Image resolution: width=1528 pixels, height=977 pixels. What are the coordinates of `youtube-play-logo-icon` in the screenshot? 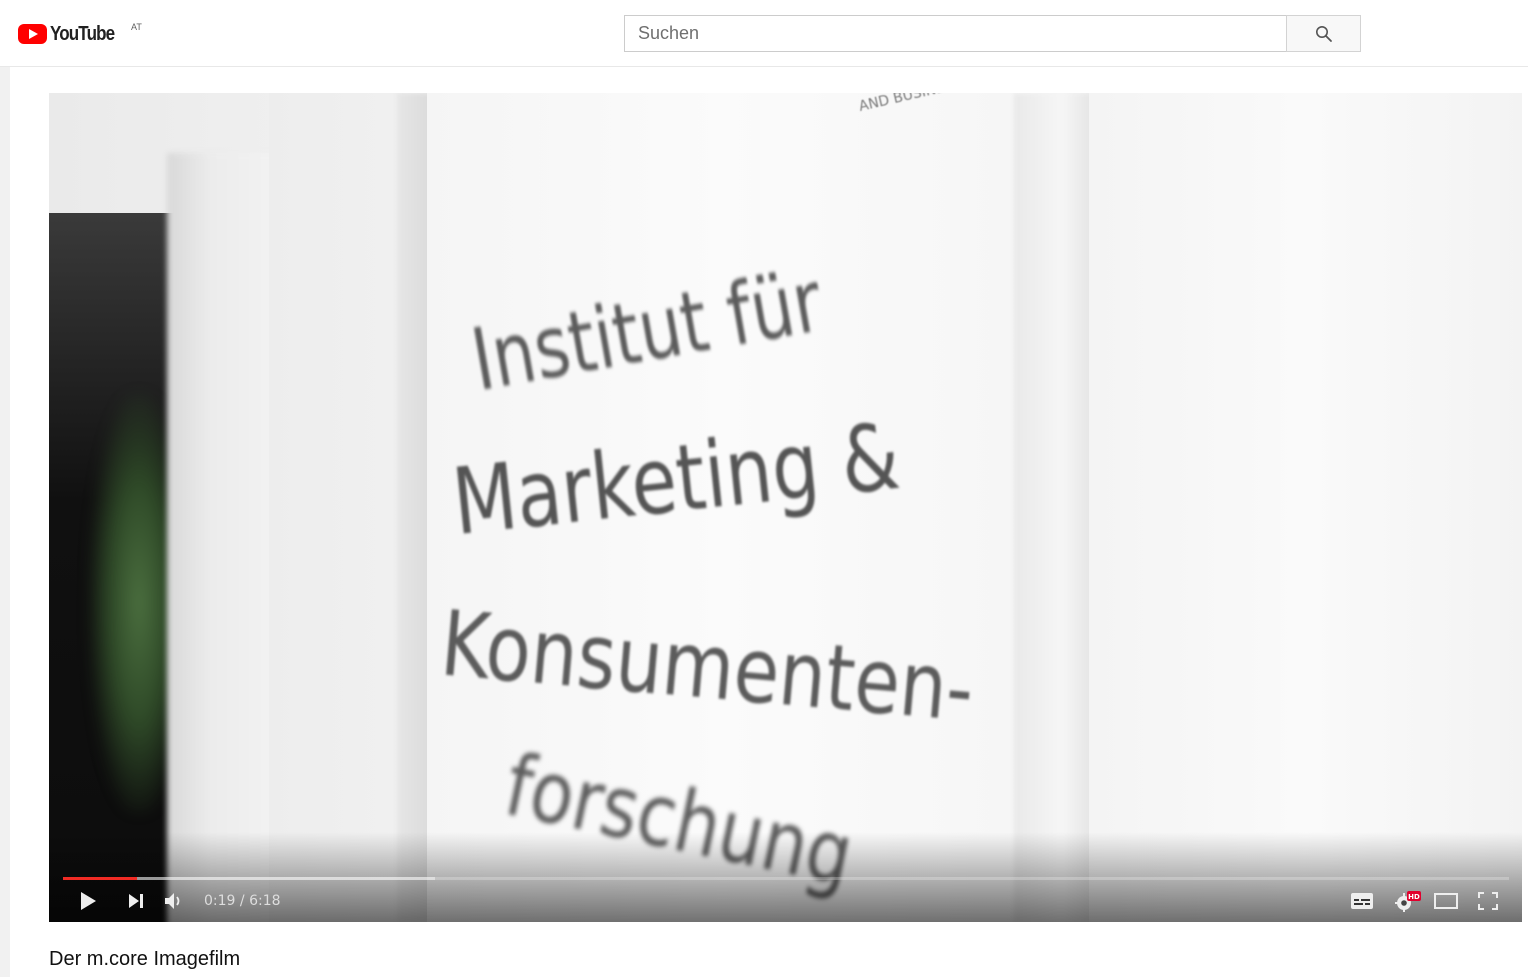 It's located at (32, 34).